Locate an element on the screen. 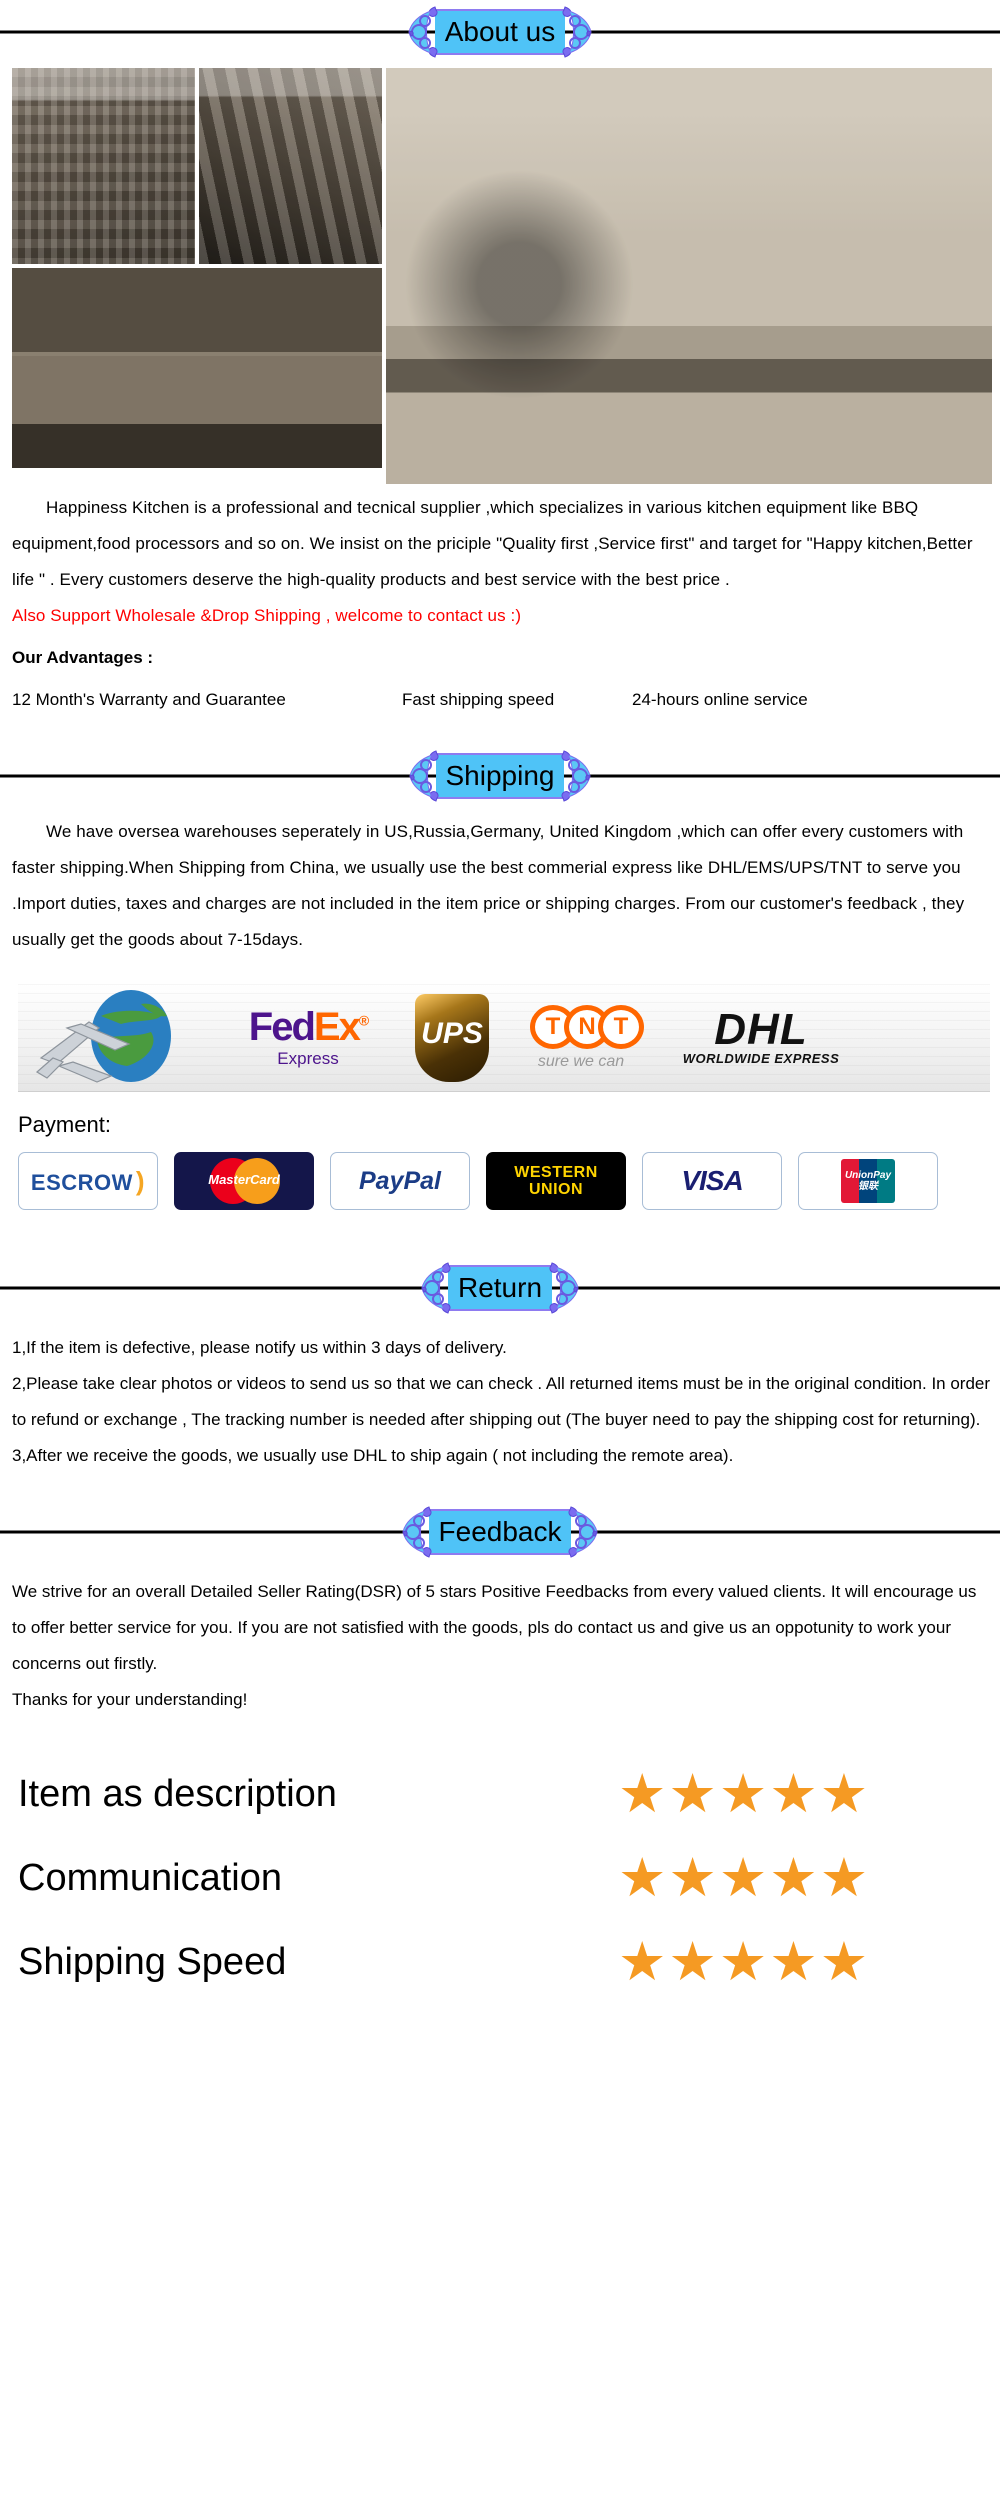 The image size is (1000, 2497). western-union-line2: UNION is located at coordinates (556, 1189).